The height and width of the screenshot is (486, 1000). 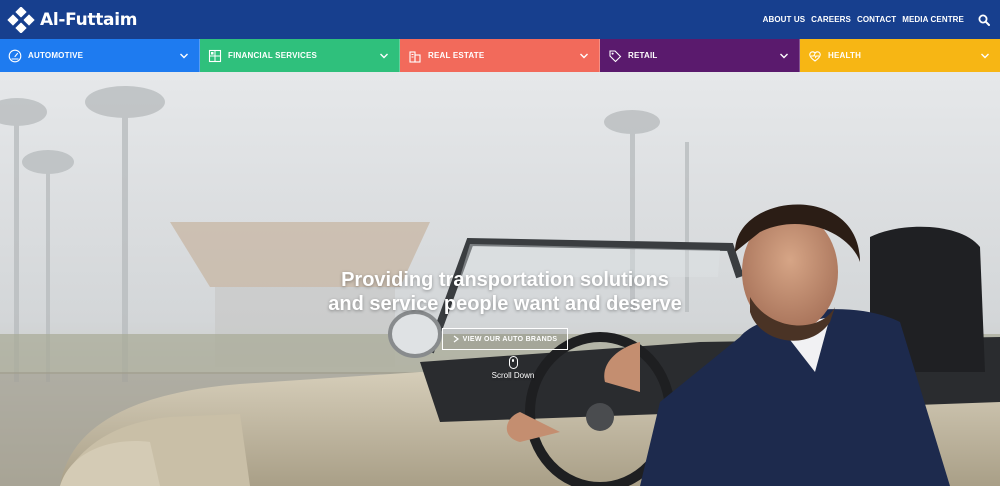 I want to click on calculator-icon, so click(x=215, y=55).